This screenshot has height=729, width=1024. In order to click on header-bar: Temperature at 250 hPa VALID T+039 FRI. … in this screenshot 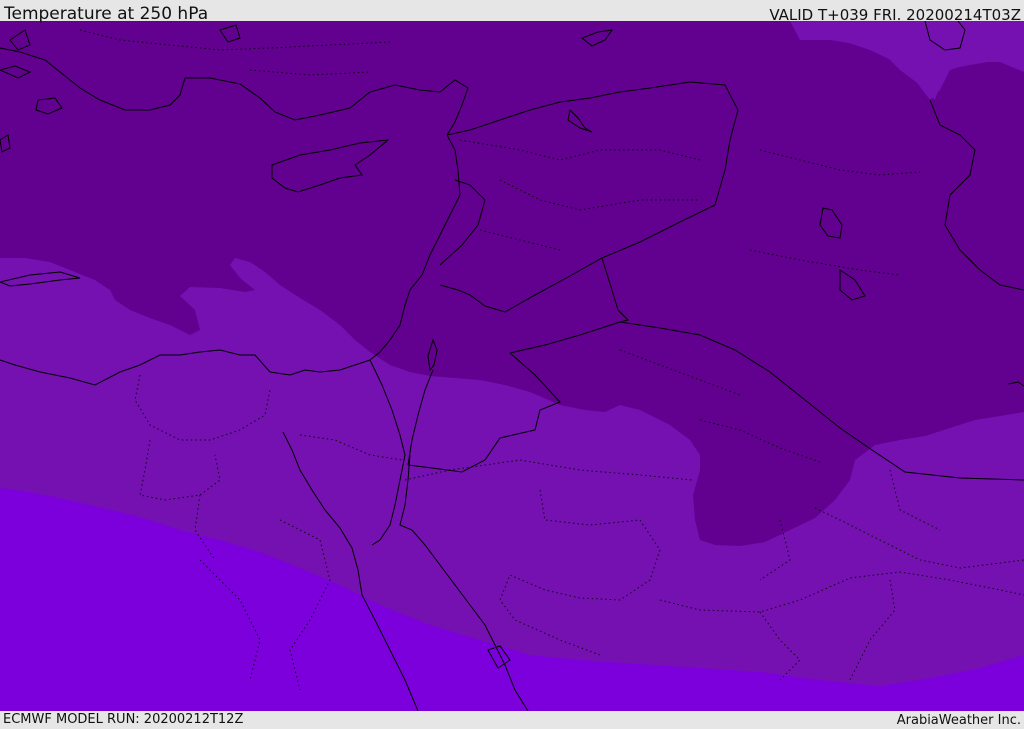, I will do `click(512, 12)`.